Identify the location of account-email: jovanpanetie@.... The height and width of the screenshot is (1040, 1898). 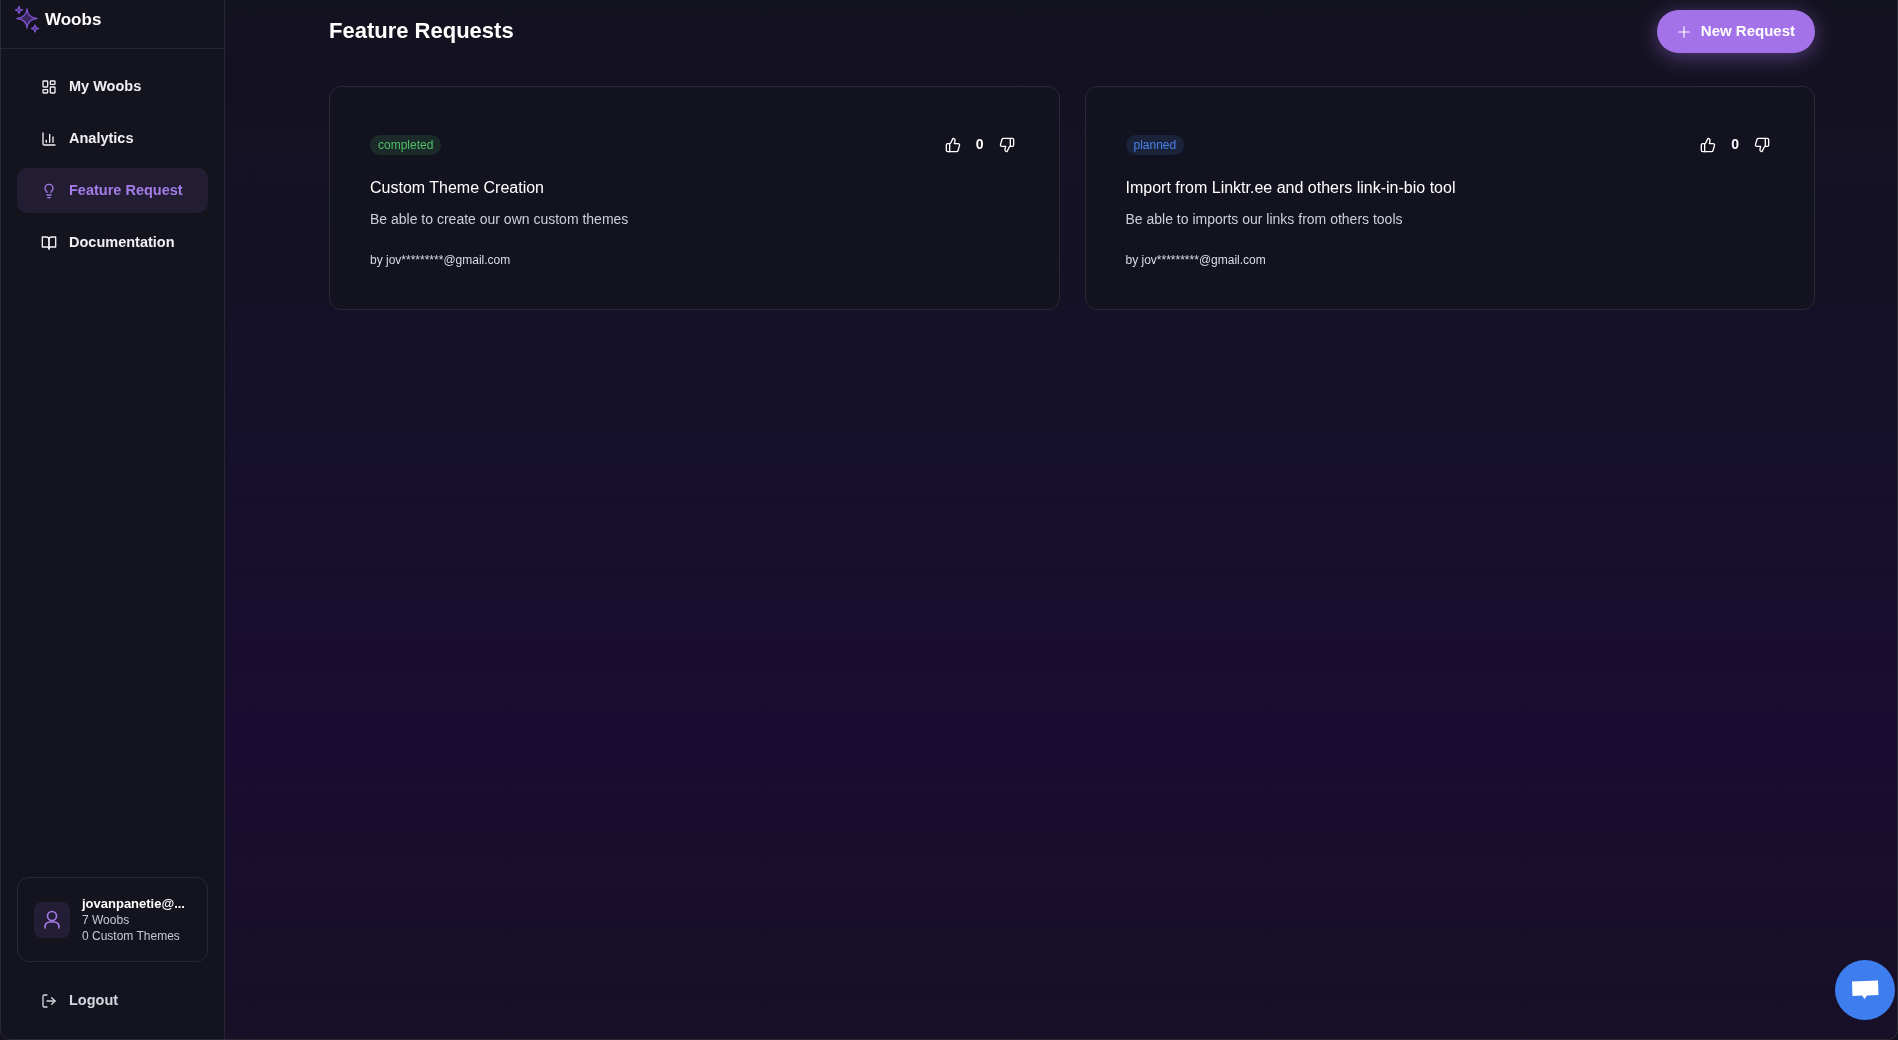
(133, 903).